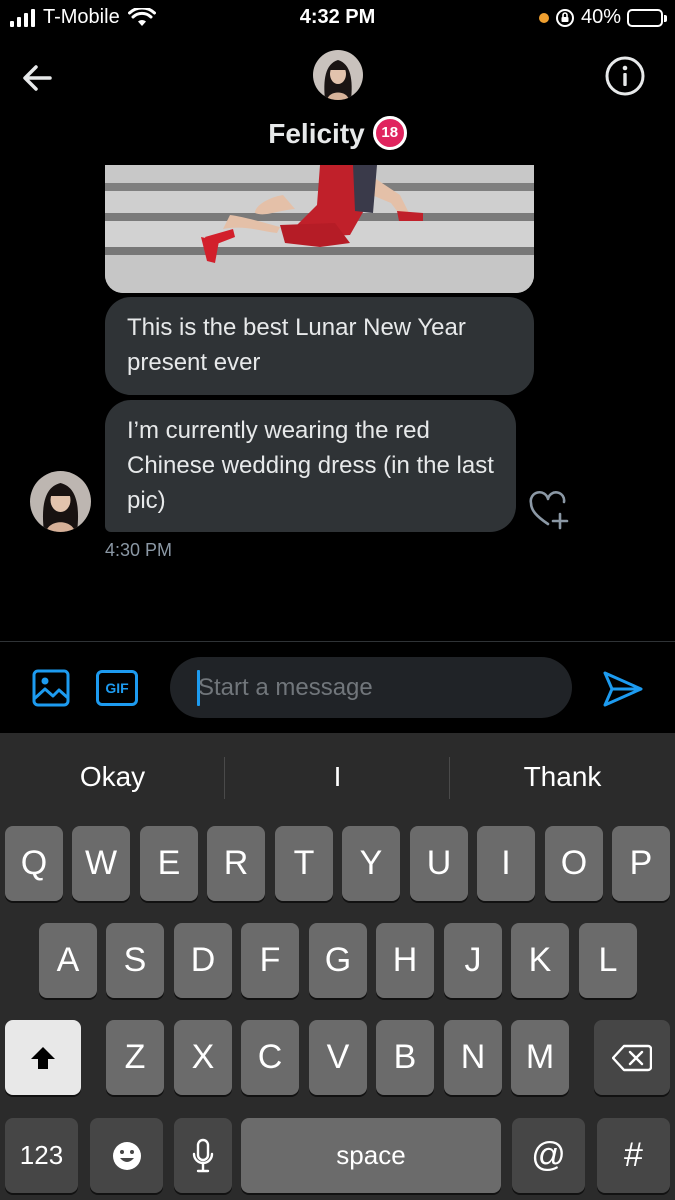 This screenshot has width=675, height=1200. What do you see at coordinates (473, 1057) in the screenshot?
I see `key-n: N` at bounding box center [473, 1057].